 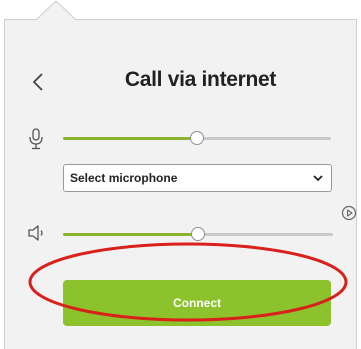 I want to click on microphone-select-value: Select microphone, so click(x=124, y=178).